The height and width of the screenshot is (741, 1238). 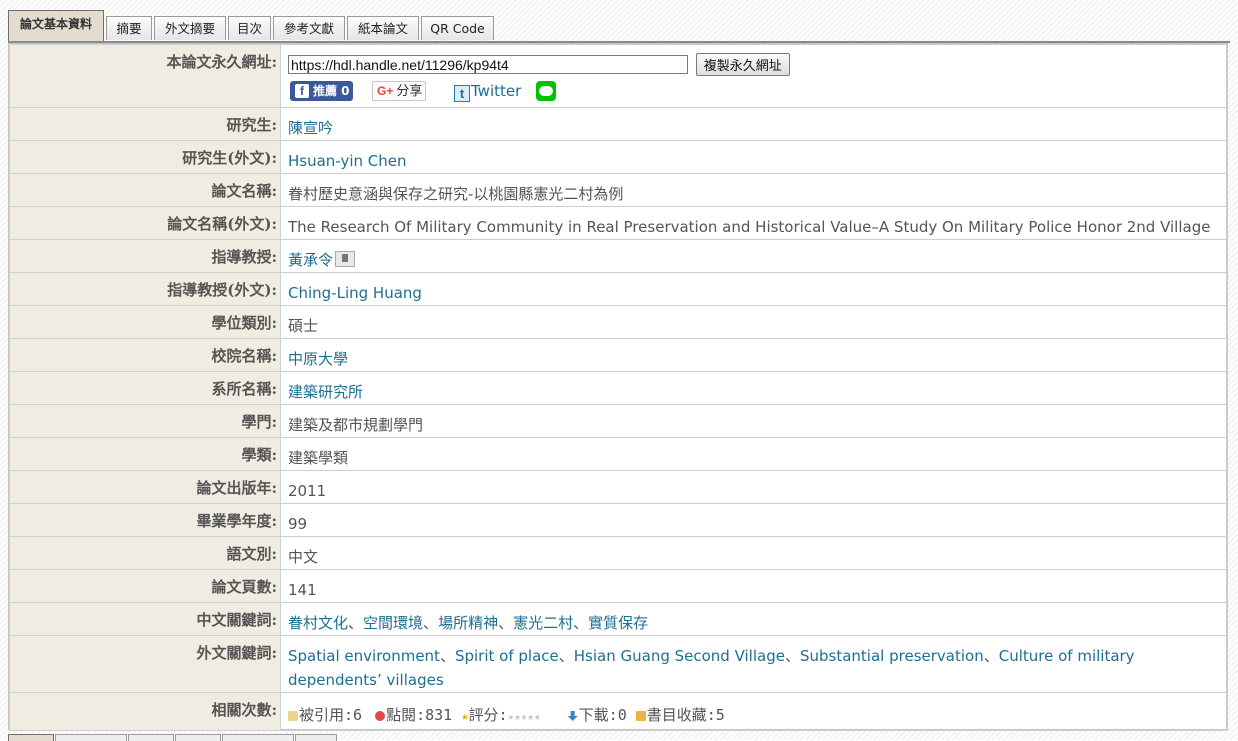 What do you see at coordinates (753, 289) in the screenshot?
I see `row-value-advisor-en: Ching-Ling Huang` at bounding box center [753, 289].